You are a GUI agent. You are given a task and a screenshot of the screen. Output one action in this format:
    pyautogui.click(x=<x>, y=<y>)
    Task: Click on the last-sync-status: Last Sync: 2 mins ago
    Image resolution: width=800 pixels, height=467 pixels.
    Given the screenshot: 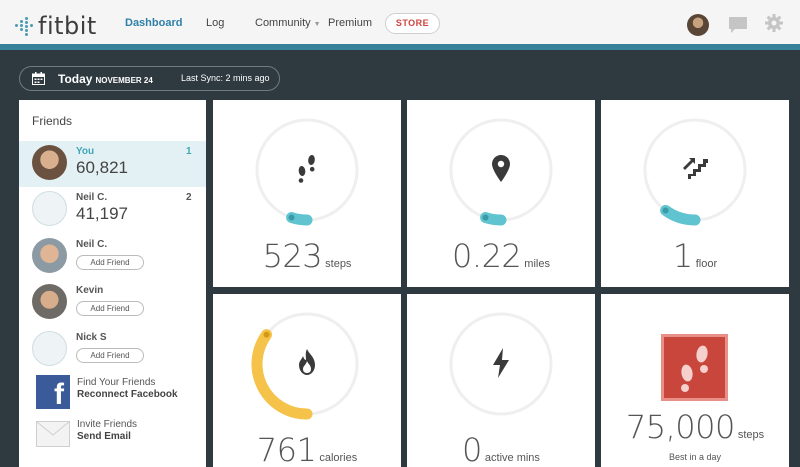 What is the action you would take?
    pyautogui.click(x=225, y=78)
    